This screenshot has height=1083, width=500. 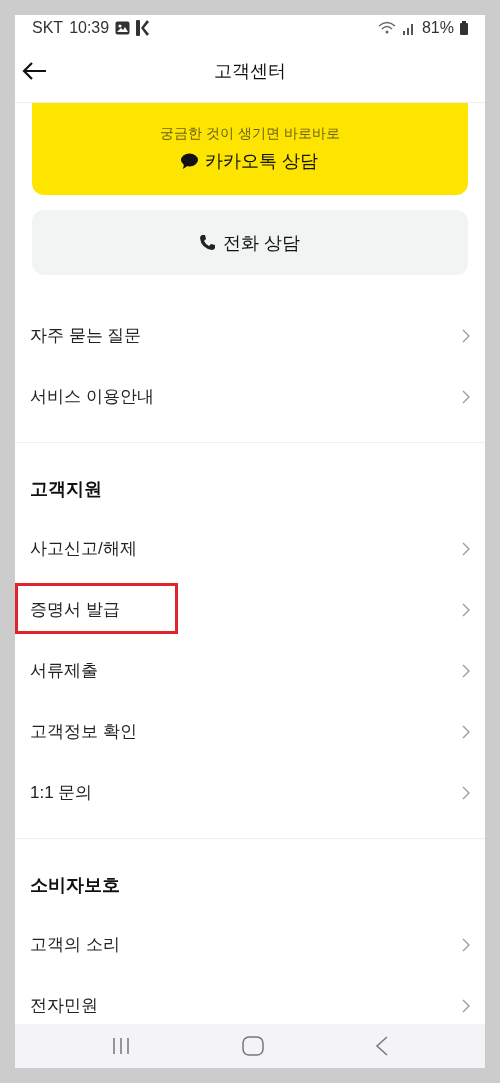 I want to click on menu-item: 서비스 이용안내, so click(x=250, y=396).